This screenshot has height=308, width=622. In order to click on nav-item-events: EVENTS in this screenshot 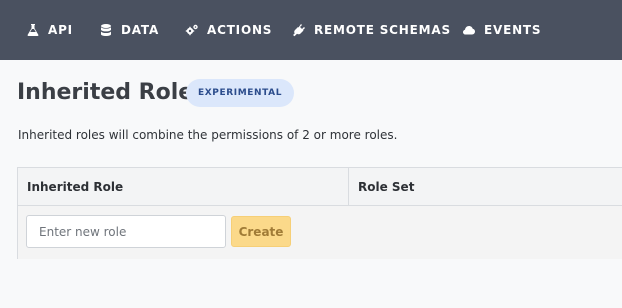, I will do `click(501, 30)`.